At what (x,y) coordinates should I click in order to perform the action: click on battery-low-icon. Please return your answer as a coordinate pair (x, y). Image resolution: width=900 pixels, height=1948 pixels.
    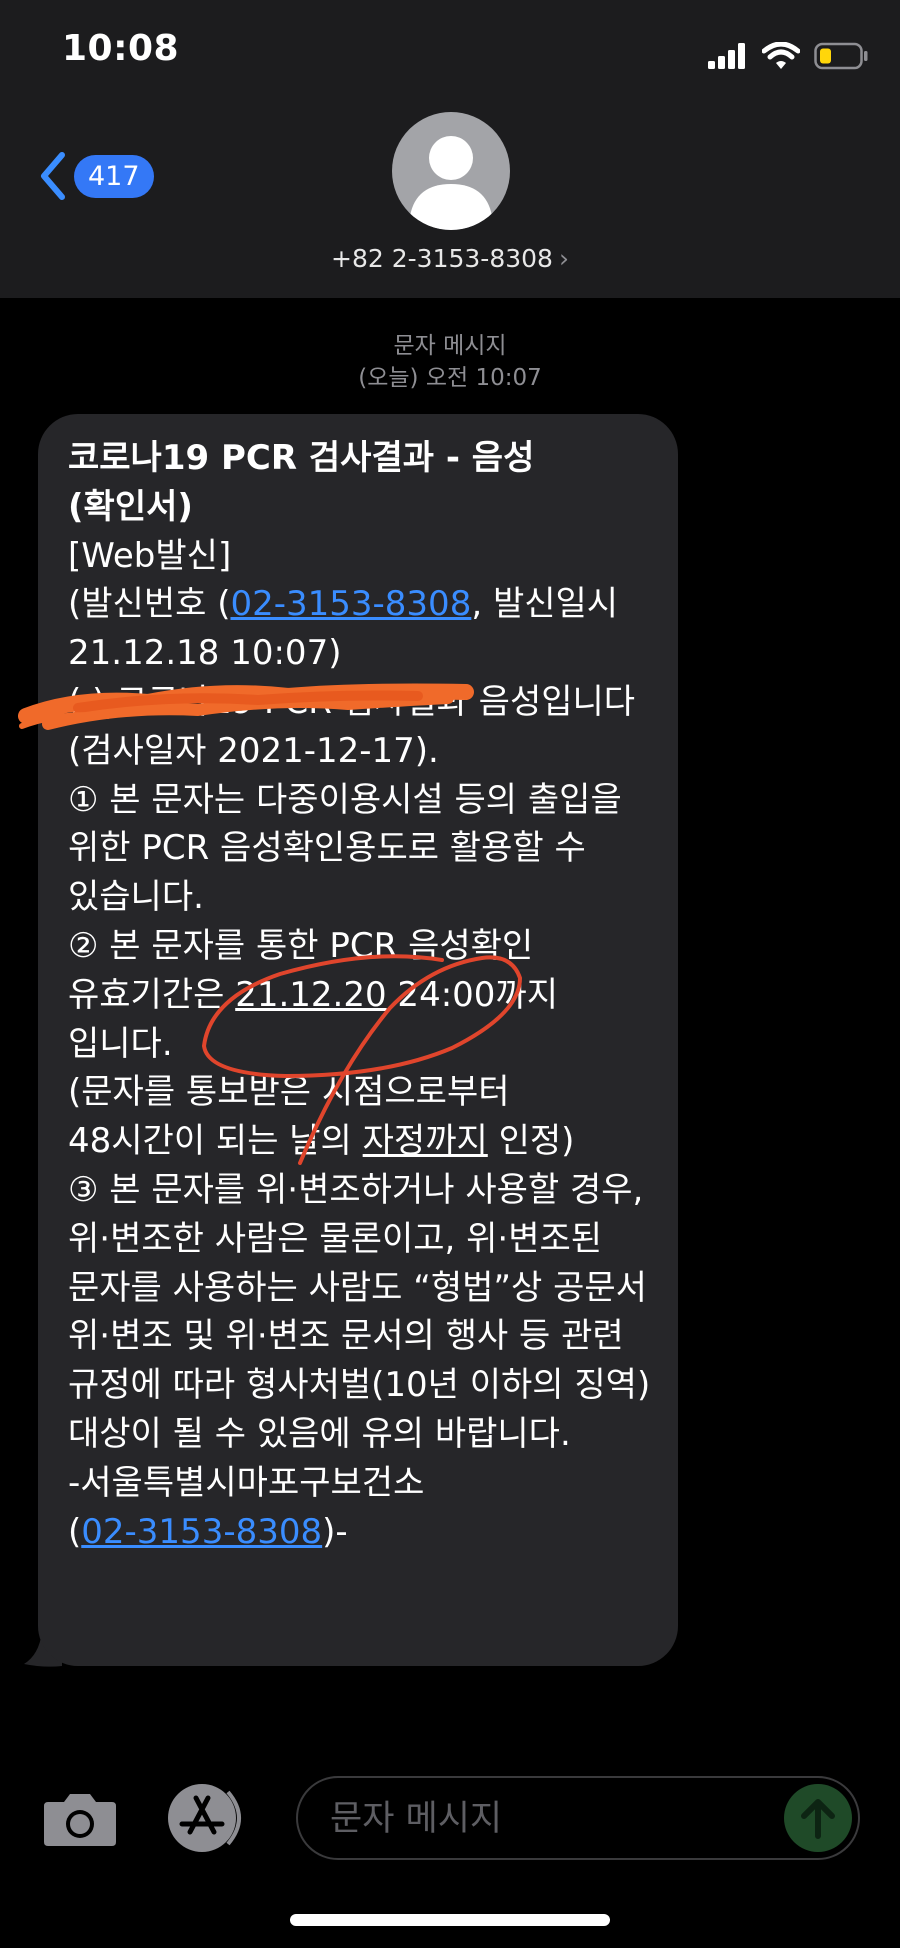
    Looking at the image, I should click on (841, 56).